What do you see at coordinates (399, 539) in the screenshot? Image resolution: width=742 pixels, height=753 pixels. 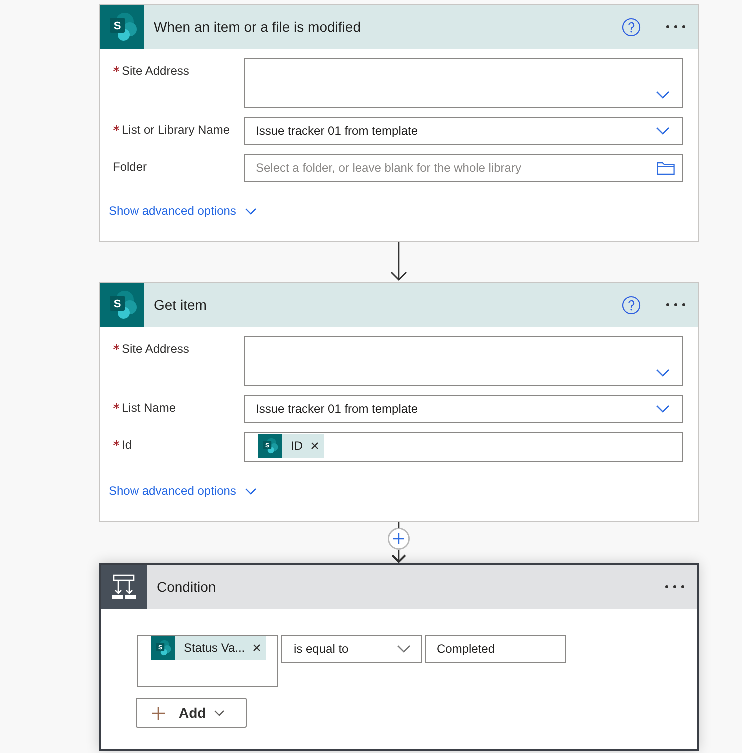 I see `add-step-icon` at bounding box center [399, 539].